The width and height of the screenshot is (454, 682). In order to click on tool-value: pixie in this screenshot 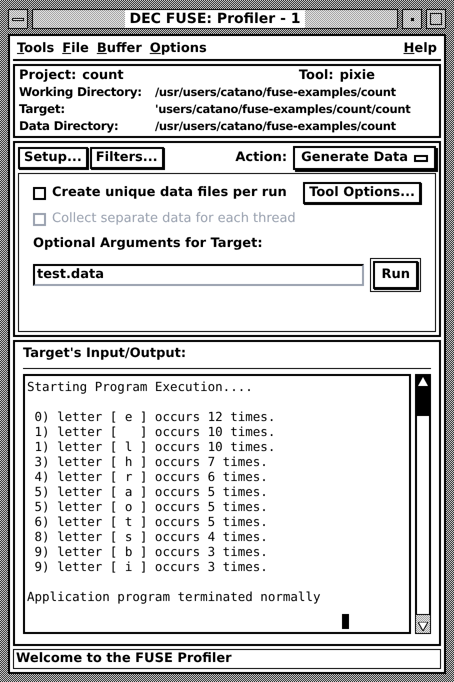, I will do `click(357, 75)`.